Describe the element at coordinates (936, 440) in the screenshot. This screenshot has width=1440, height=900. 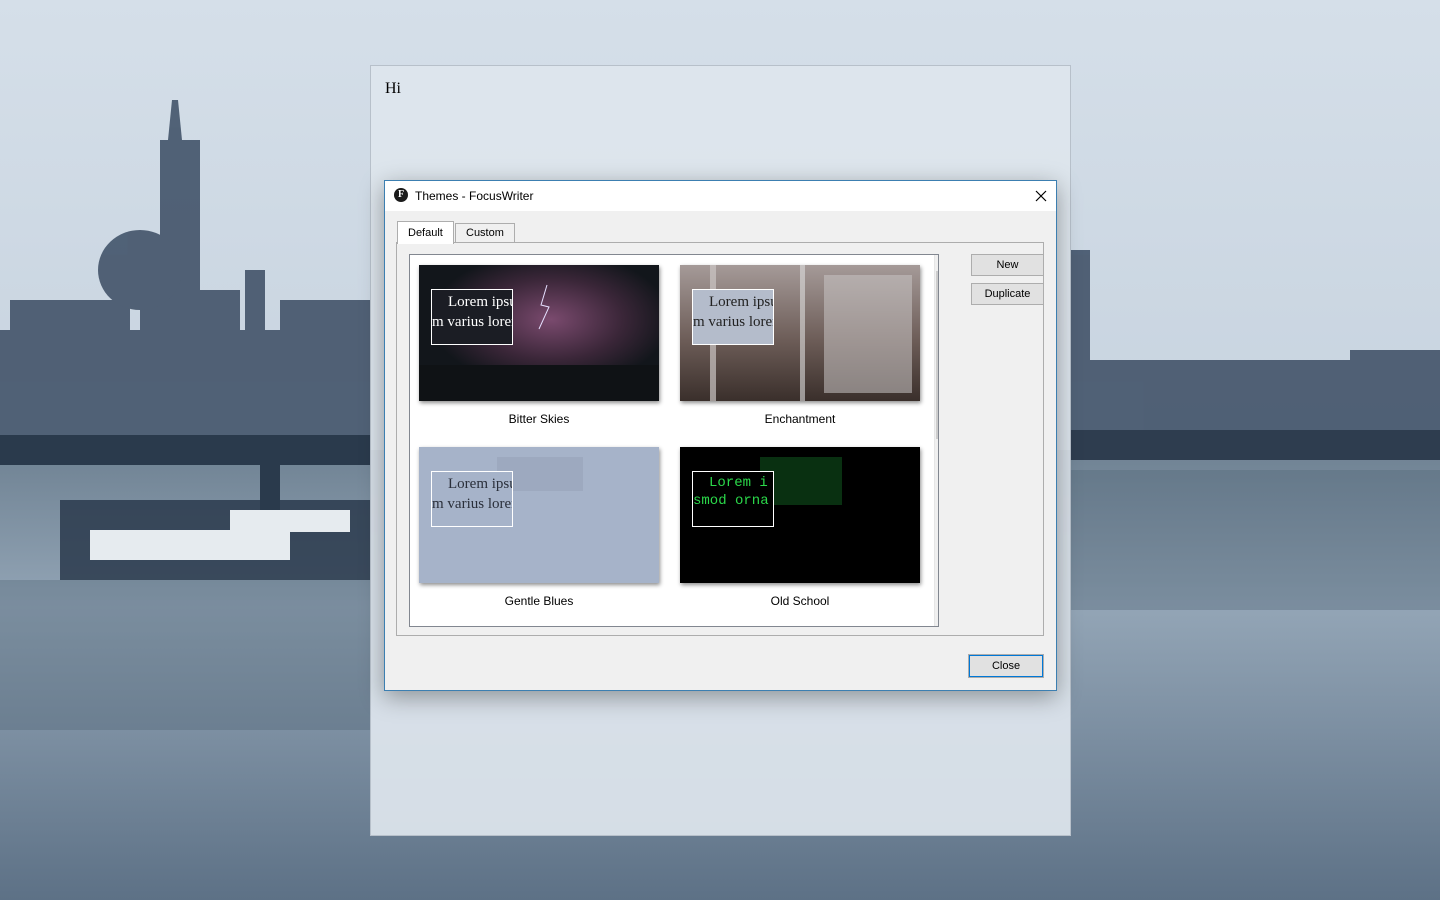
I see `gallery-scrollbar: ▲ ▼` at that location.